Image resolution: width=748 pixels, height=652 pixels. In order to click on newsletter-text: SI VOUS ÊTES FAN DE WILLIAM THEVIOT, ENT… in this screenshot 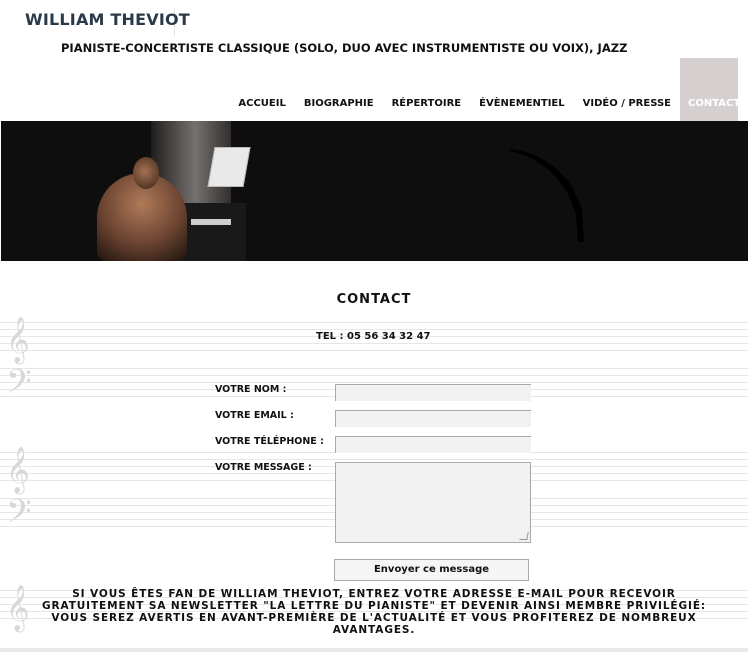, I will do `click(373, 612)`.